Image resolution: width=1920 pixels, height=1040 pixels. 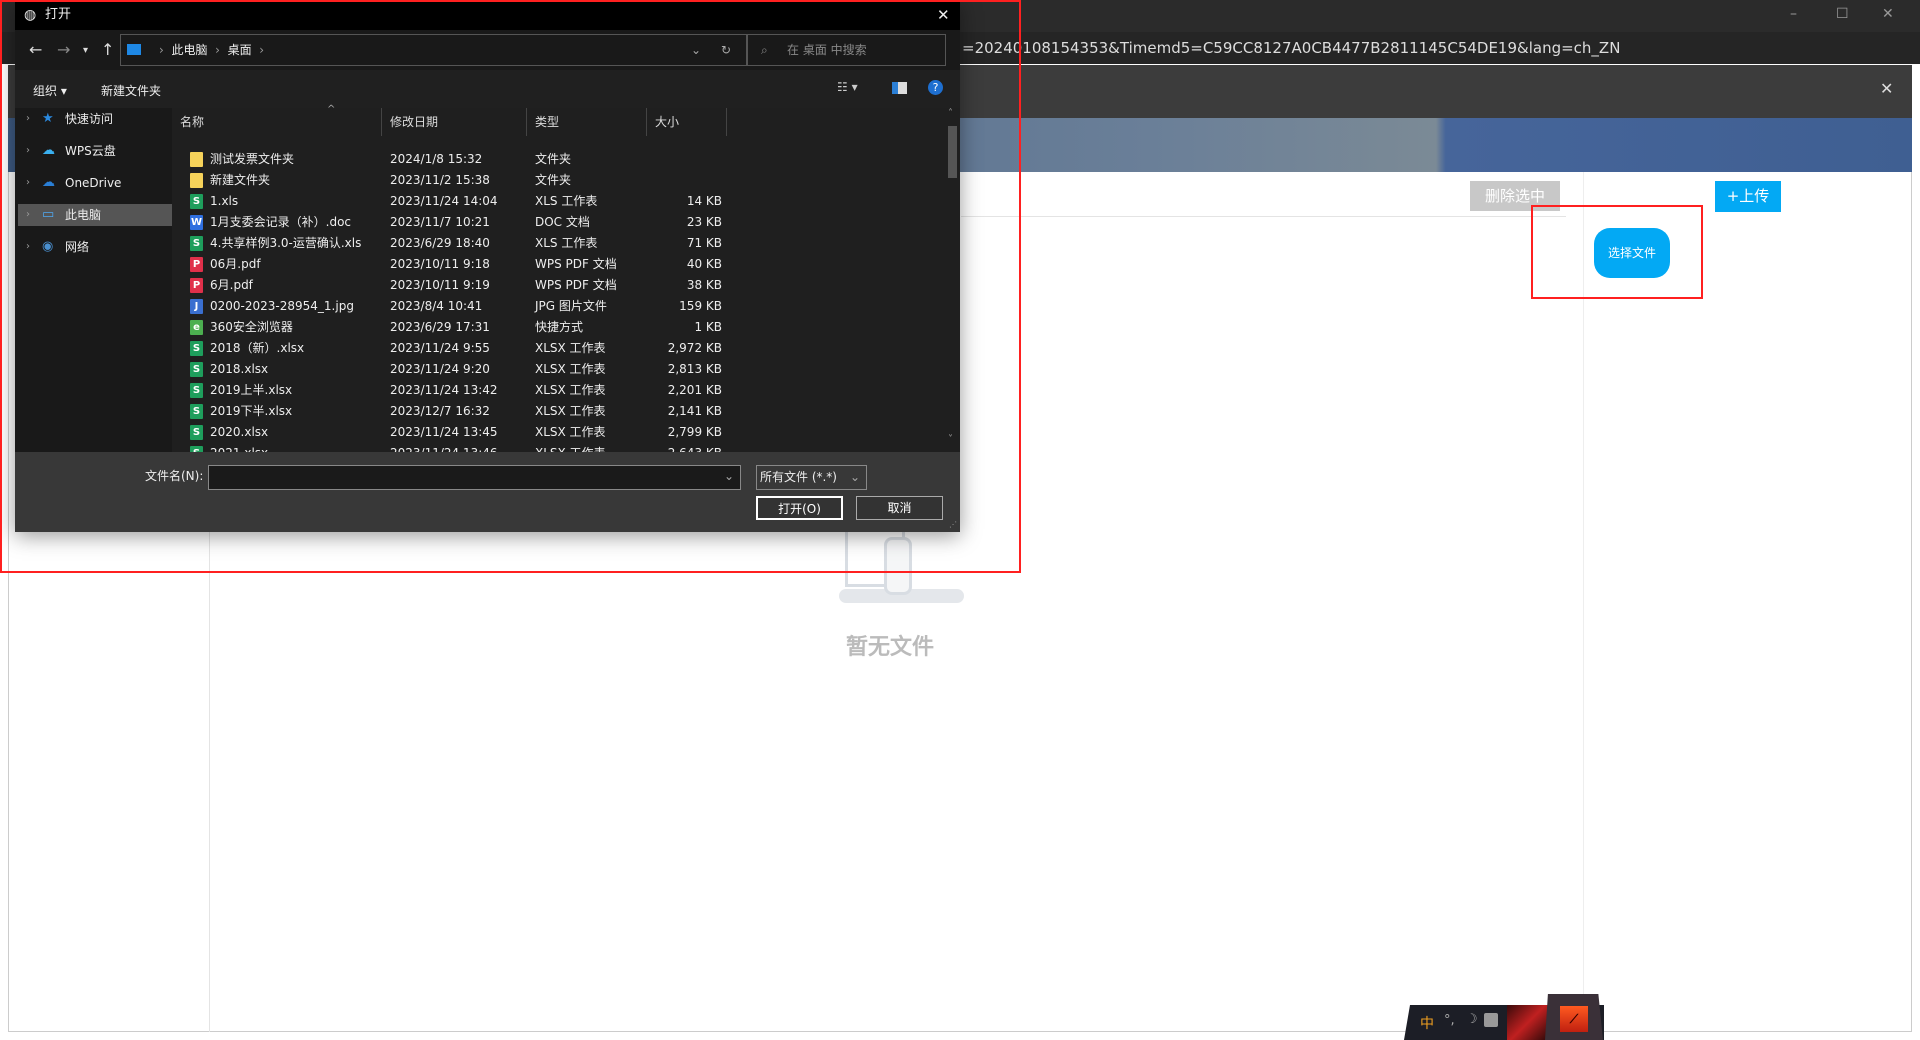 What do you see at coordinates (847, 87) in the screenshot?
I see `view-options-icon: ☷ ▾` at bounding box center [847, 87].